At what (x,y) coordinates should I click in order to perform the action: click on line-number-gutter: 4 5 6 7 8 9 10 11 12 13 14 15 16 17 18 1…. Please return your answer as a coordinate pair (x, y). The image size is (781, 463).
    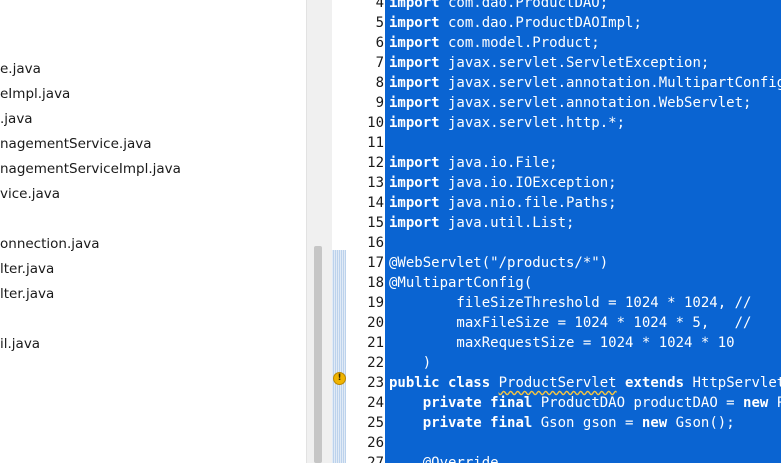
    Looking at the image, I should click on (365, 231).